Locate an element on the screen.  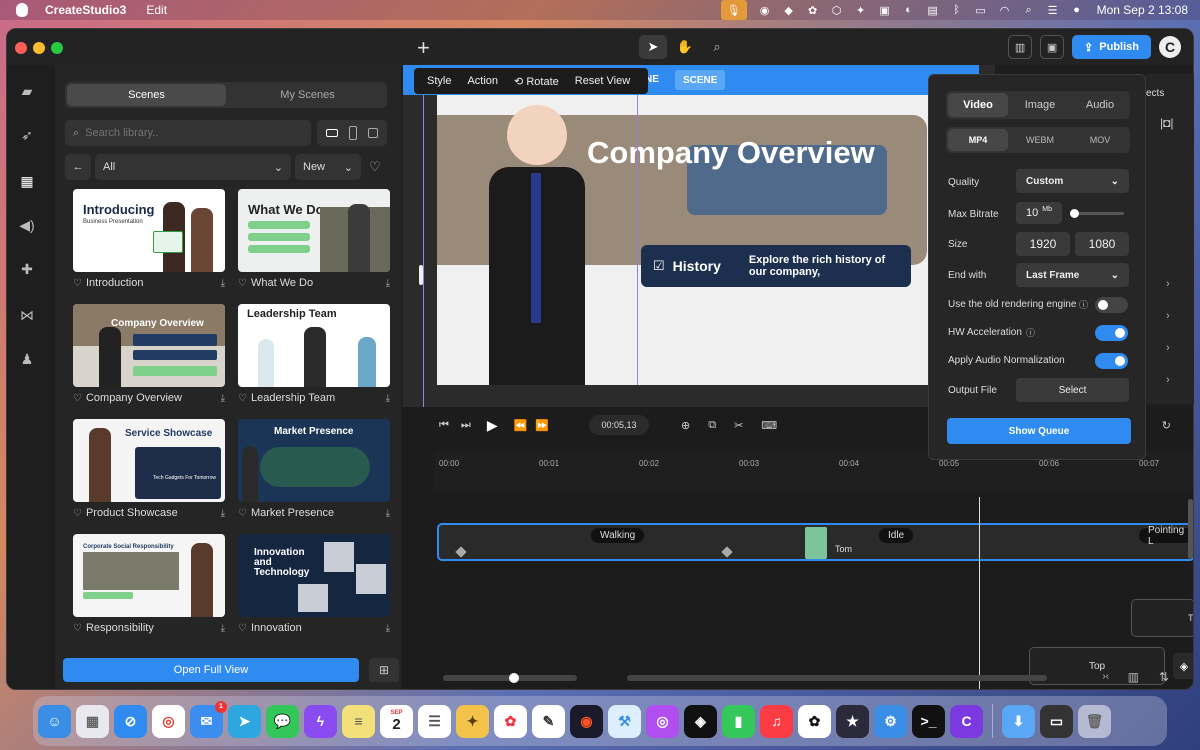
character-icon: ♟ is located at coordinates (27, 359).